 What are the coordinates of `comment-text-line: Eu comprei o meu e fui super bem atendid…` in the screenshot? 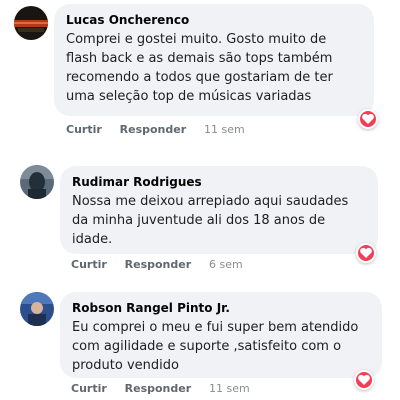 It's located at (215, 327).